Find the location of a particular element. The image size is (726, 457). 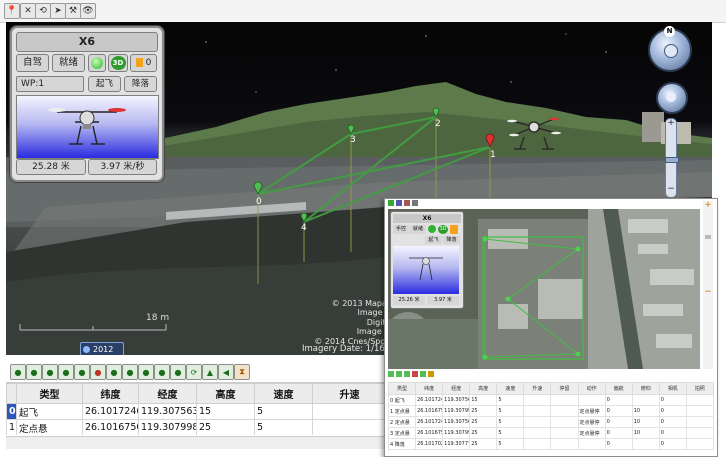

column-header: 纬度 is located at coordinates (429, 388).